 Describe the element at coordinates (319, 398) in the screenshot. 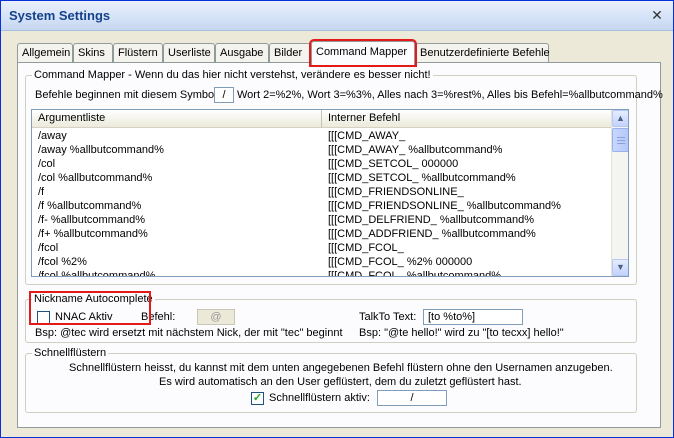

I see `schnellfluestern-label: Schnellflüstern aktiv:` at that location.